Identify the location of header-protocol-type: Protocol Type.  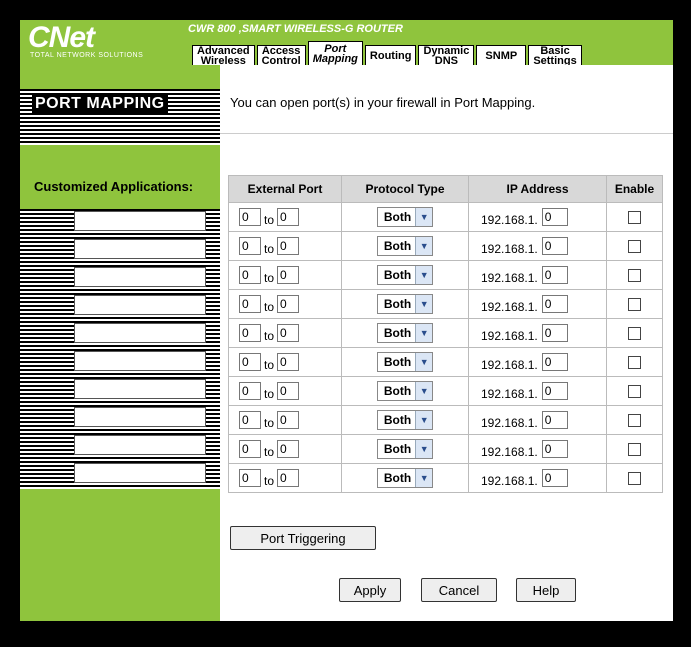
(405, 189).